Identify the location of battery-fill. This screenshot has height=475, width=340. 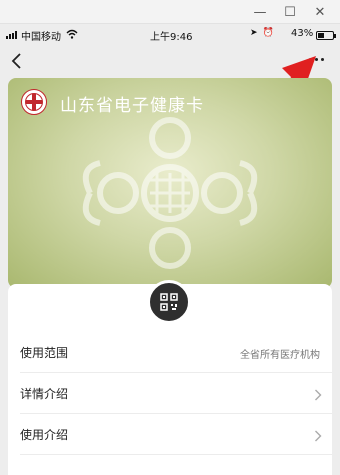
(321, 35).